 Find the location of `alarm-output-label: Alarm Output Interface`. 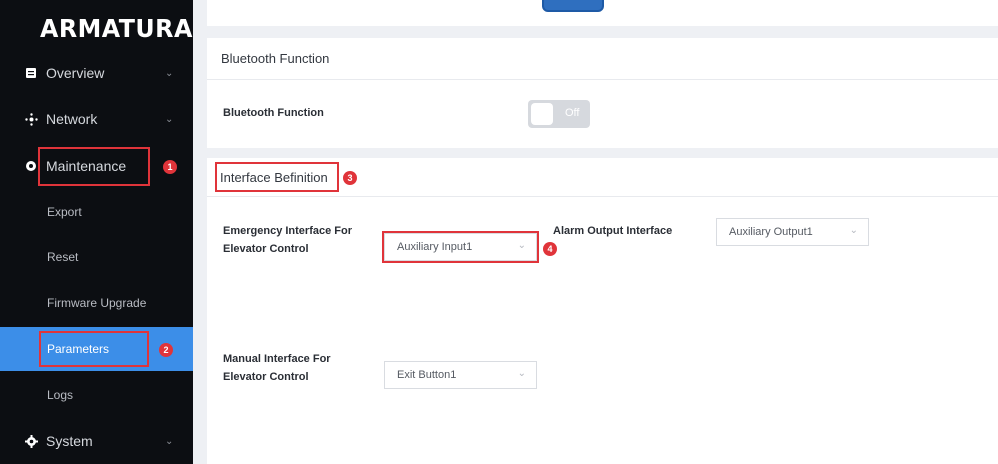

alarm-output-label: Alarm Output Interface is located at coordinates (613, 231).